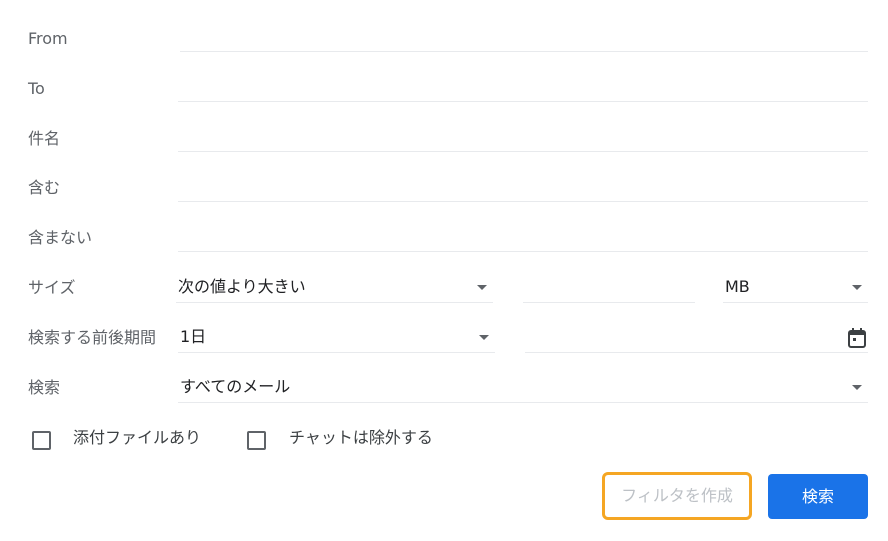  Describe the element at coordinates (523, 387) in the screenshot. I see `search-scope-select: すべてのメール` at that location.